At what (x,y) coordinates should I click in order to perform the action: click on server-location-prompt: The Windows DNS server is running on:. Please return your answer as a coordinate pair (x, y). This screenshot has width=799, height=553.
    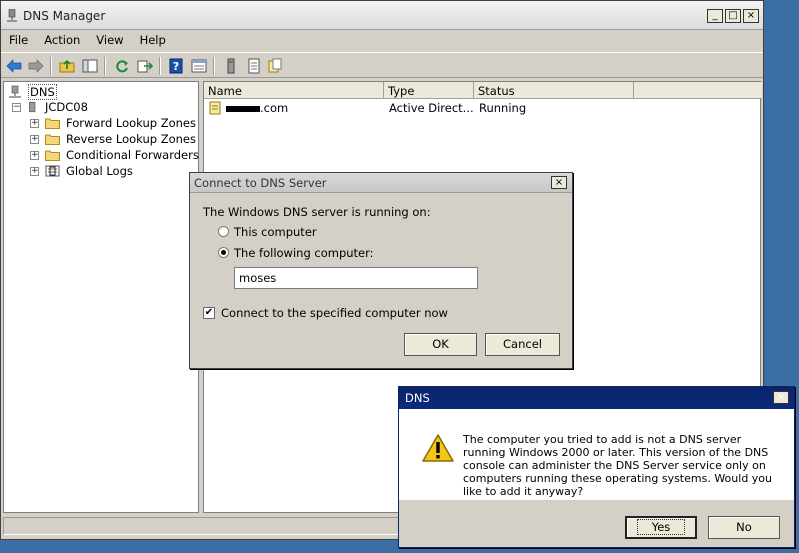
    Looking at the image, I should click on (317, 212).